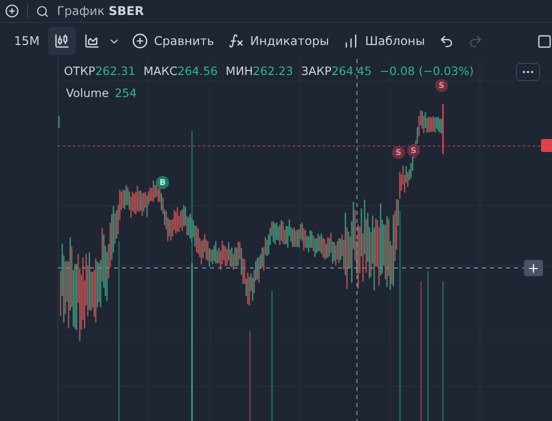  Describe the element at coordinates (427, 71) in the screenshot. I see `legend-change: −0.08 (−0.03%)` at that location.